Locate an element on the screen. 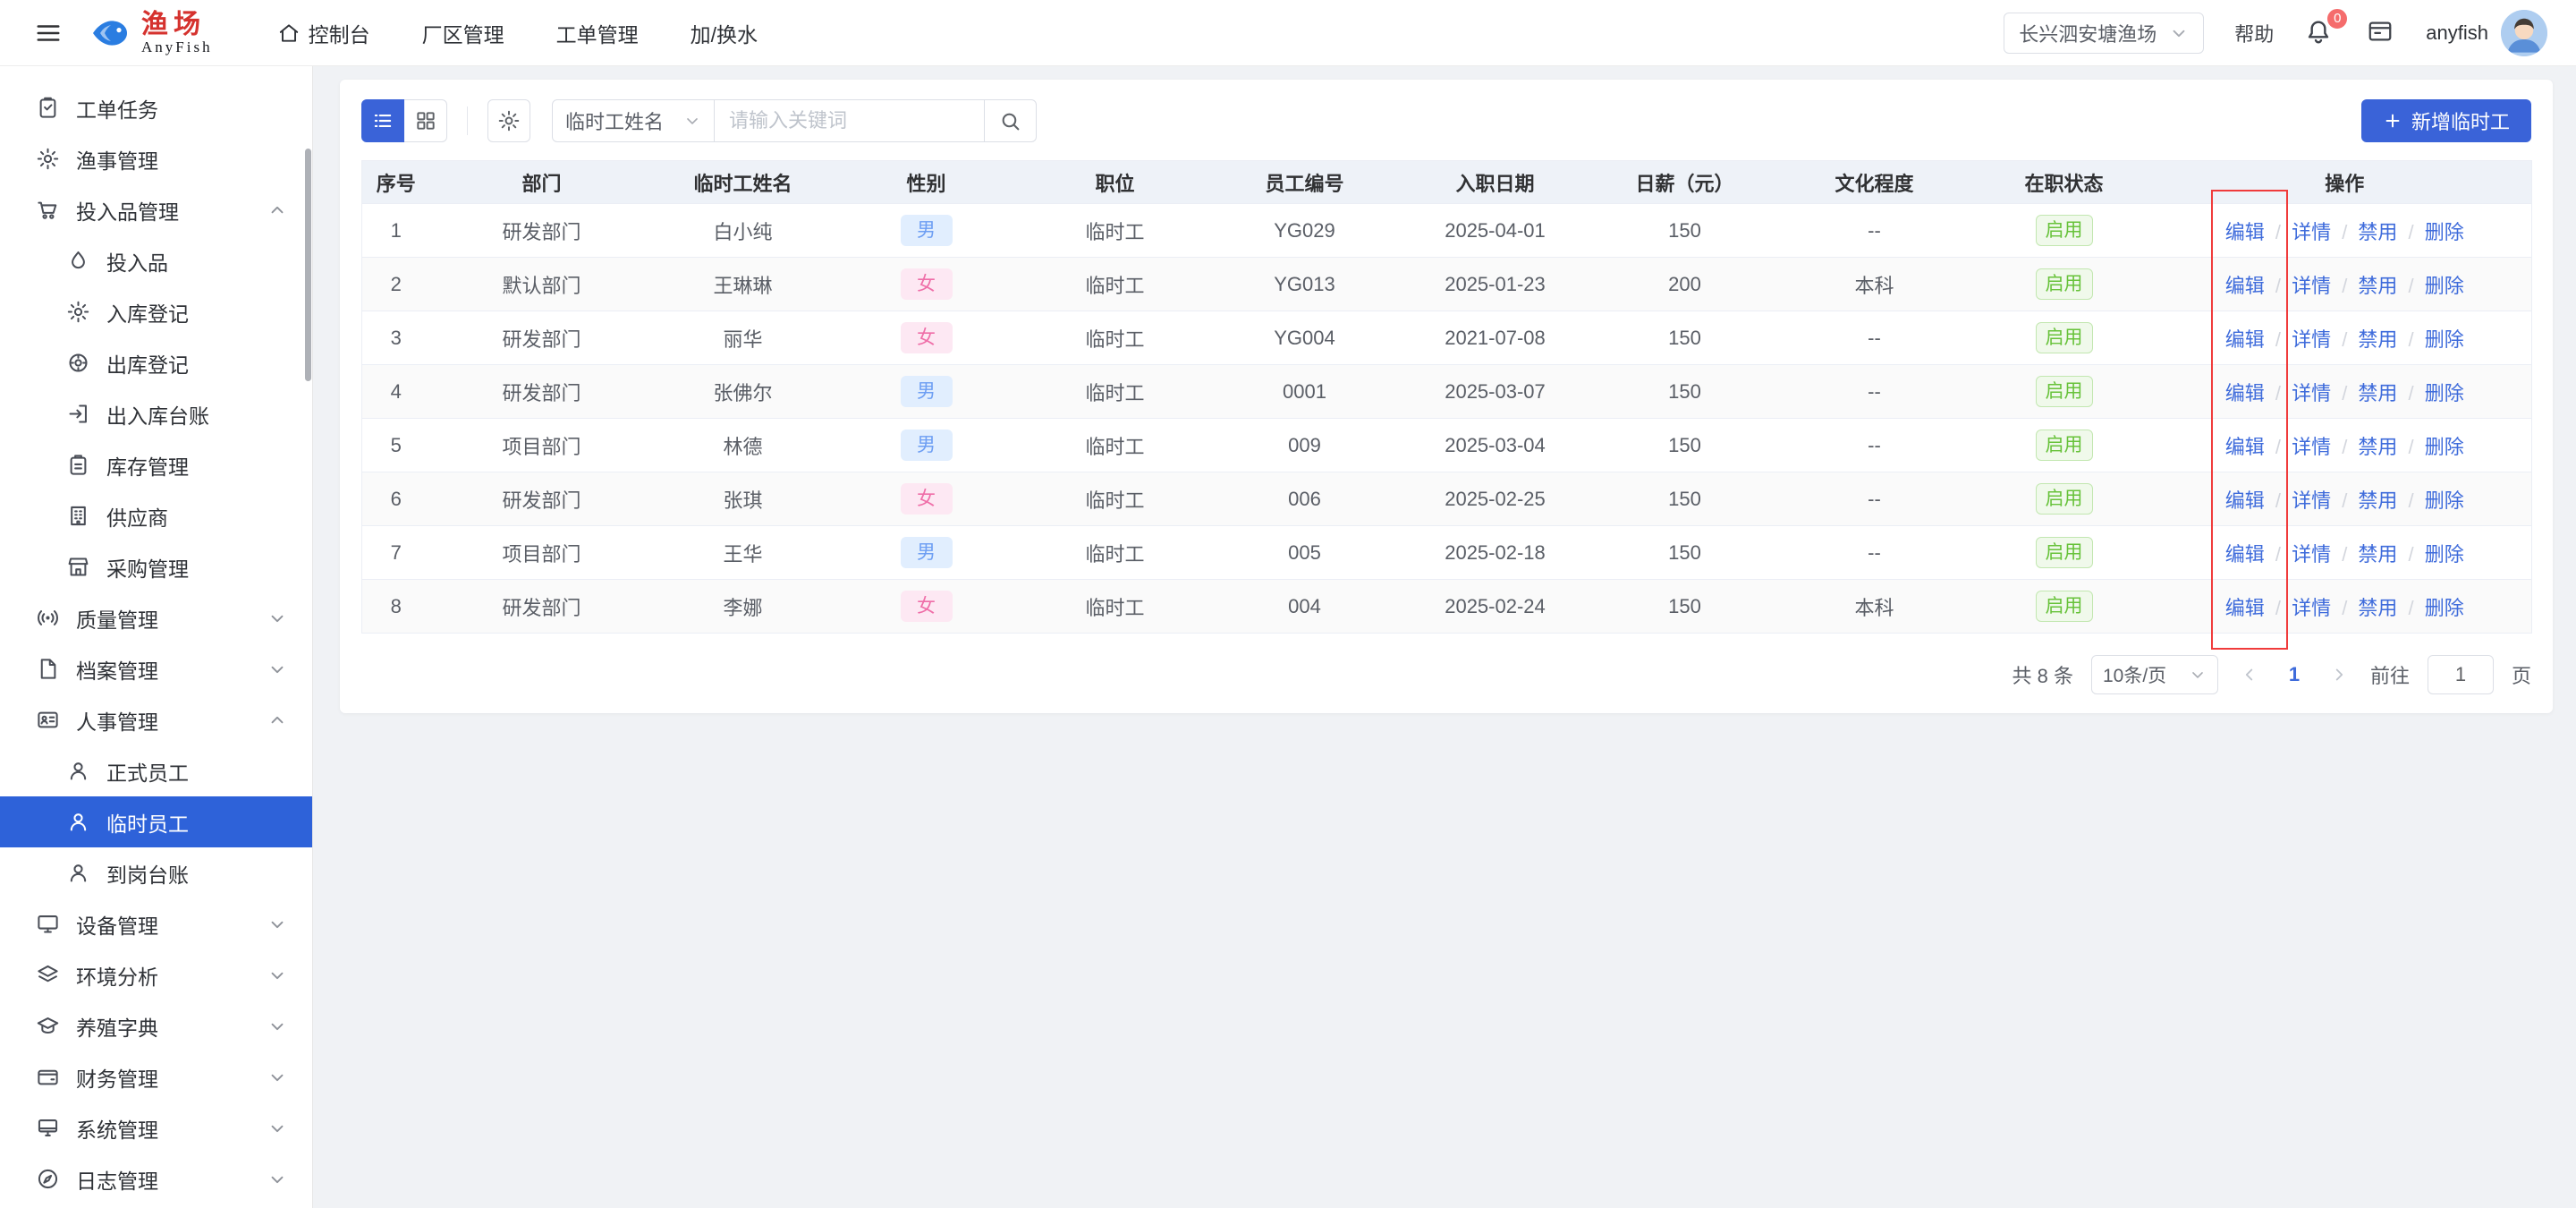  help-link: 帮助 is located at coordinates (2254, 33).